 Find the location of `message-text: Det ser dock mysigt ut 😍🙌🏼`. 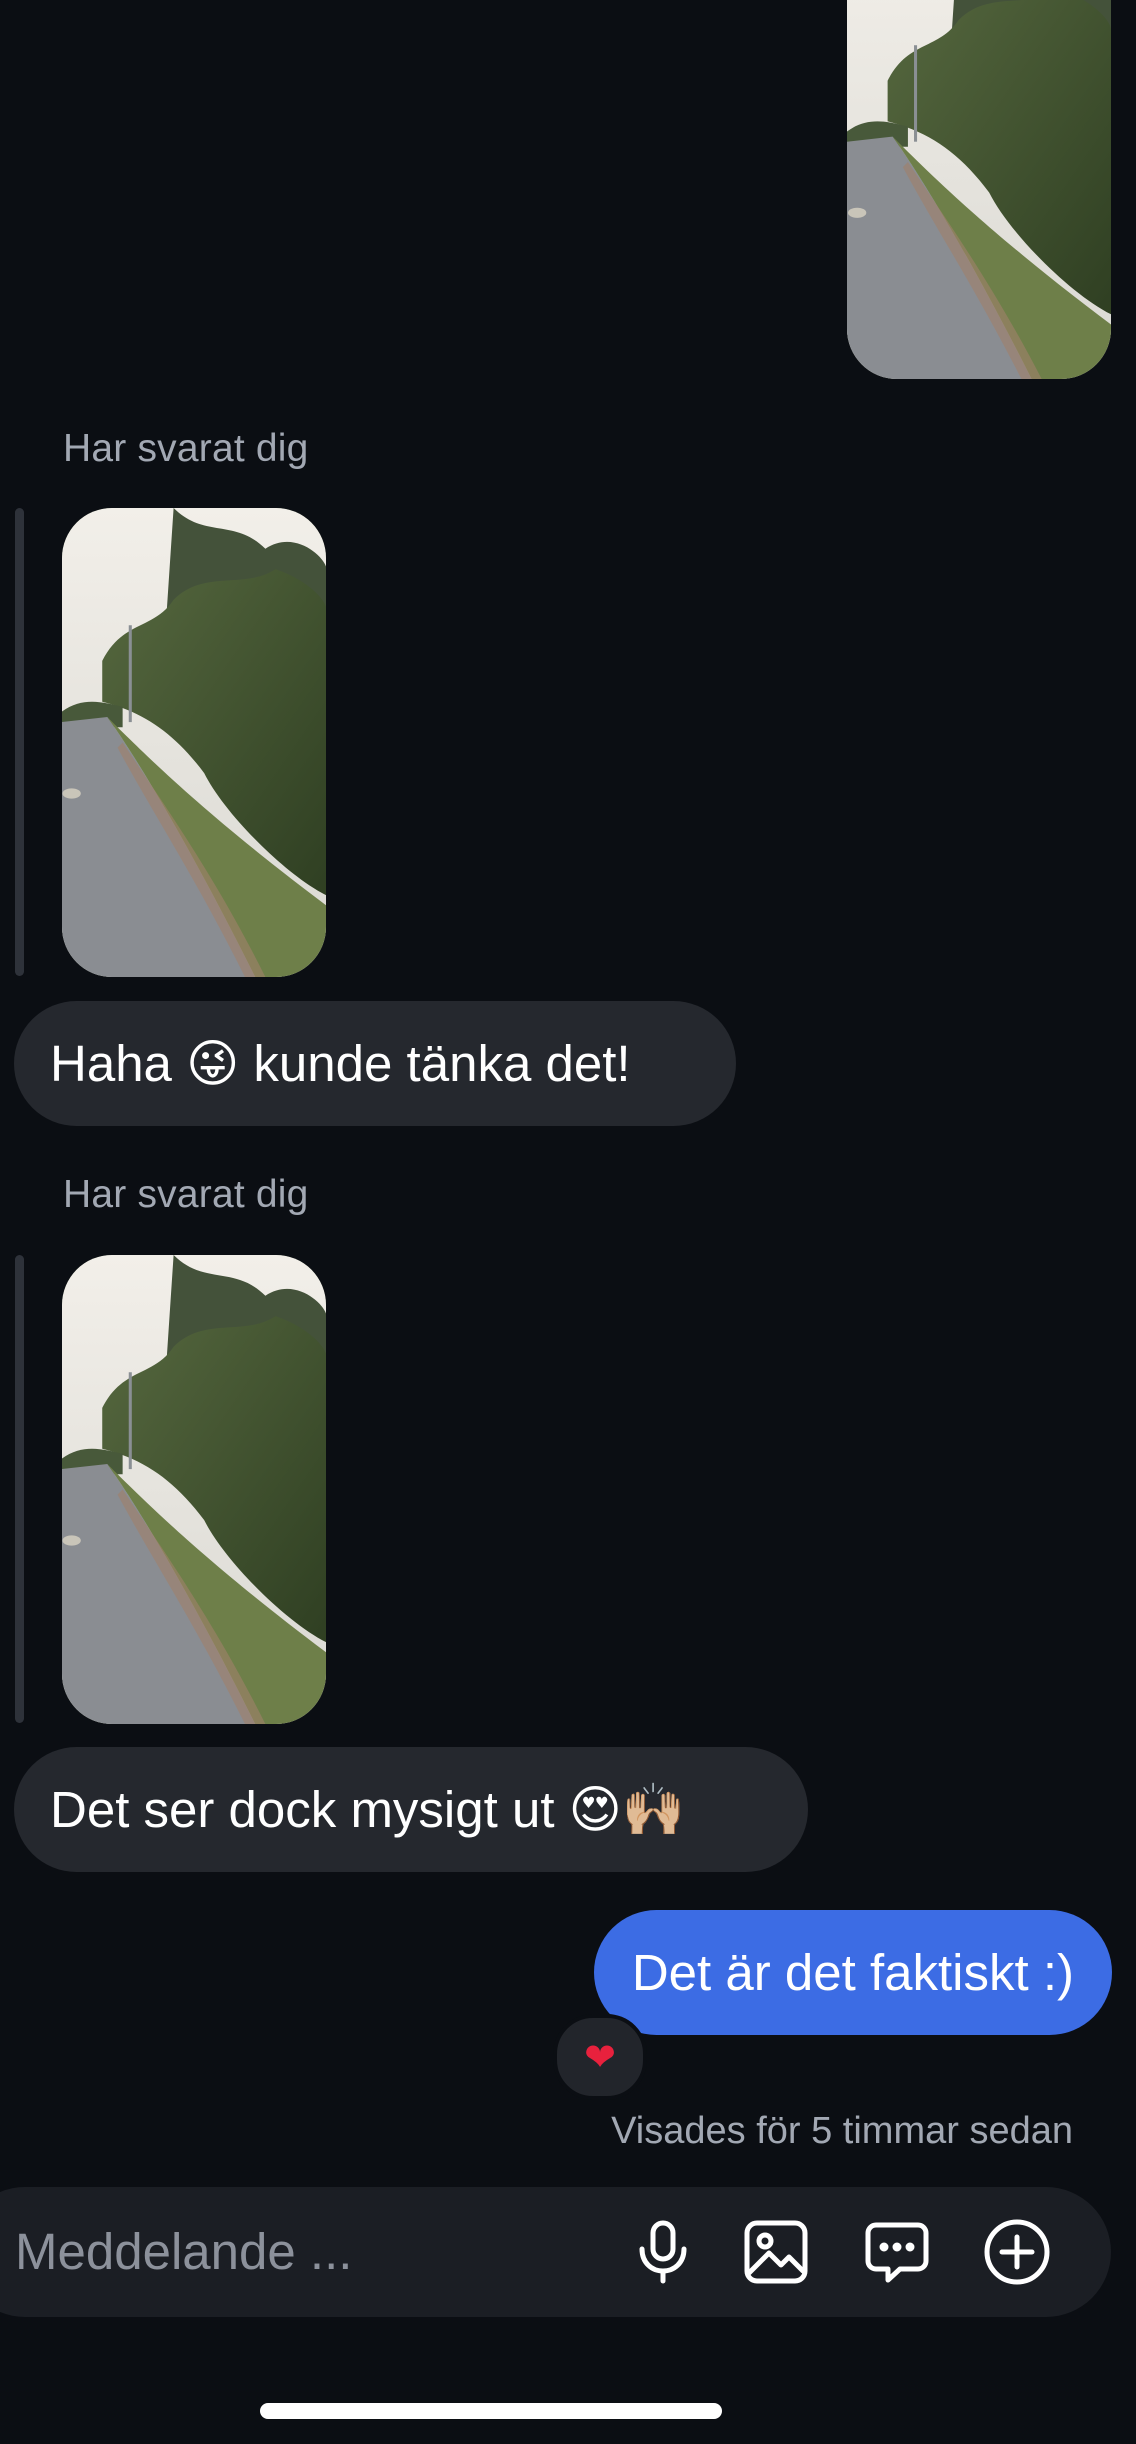

message-text: Det ser dock mysigt ut 😍🙌🏼 is located at coordinates (368, 1809).